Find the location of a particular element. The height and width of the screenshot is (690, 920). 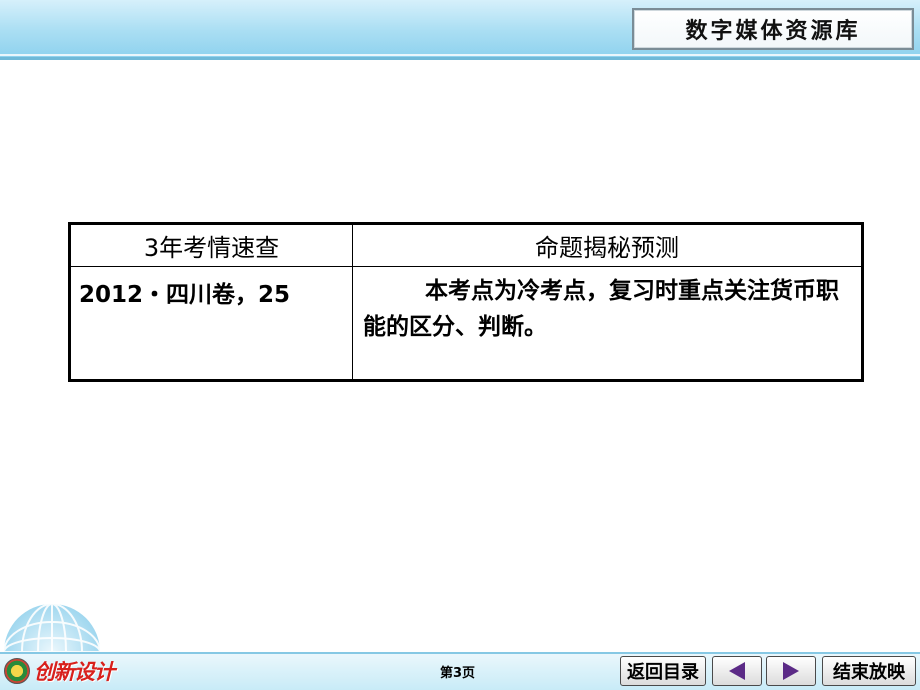

header-divider is located at coordinates (460, 55).